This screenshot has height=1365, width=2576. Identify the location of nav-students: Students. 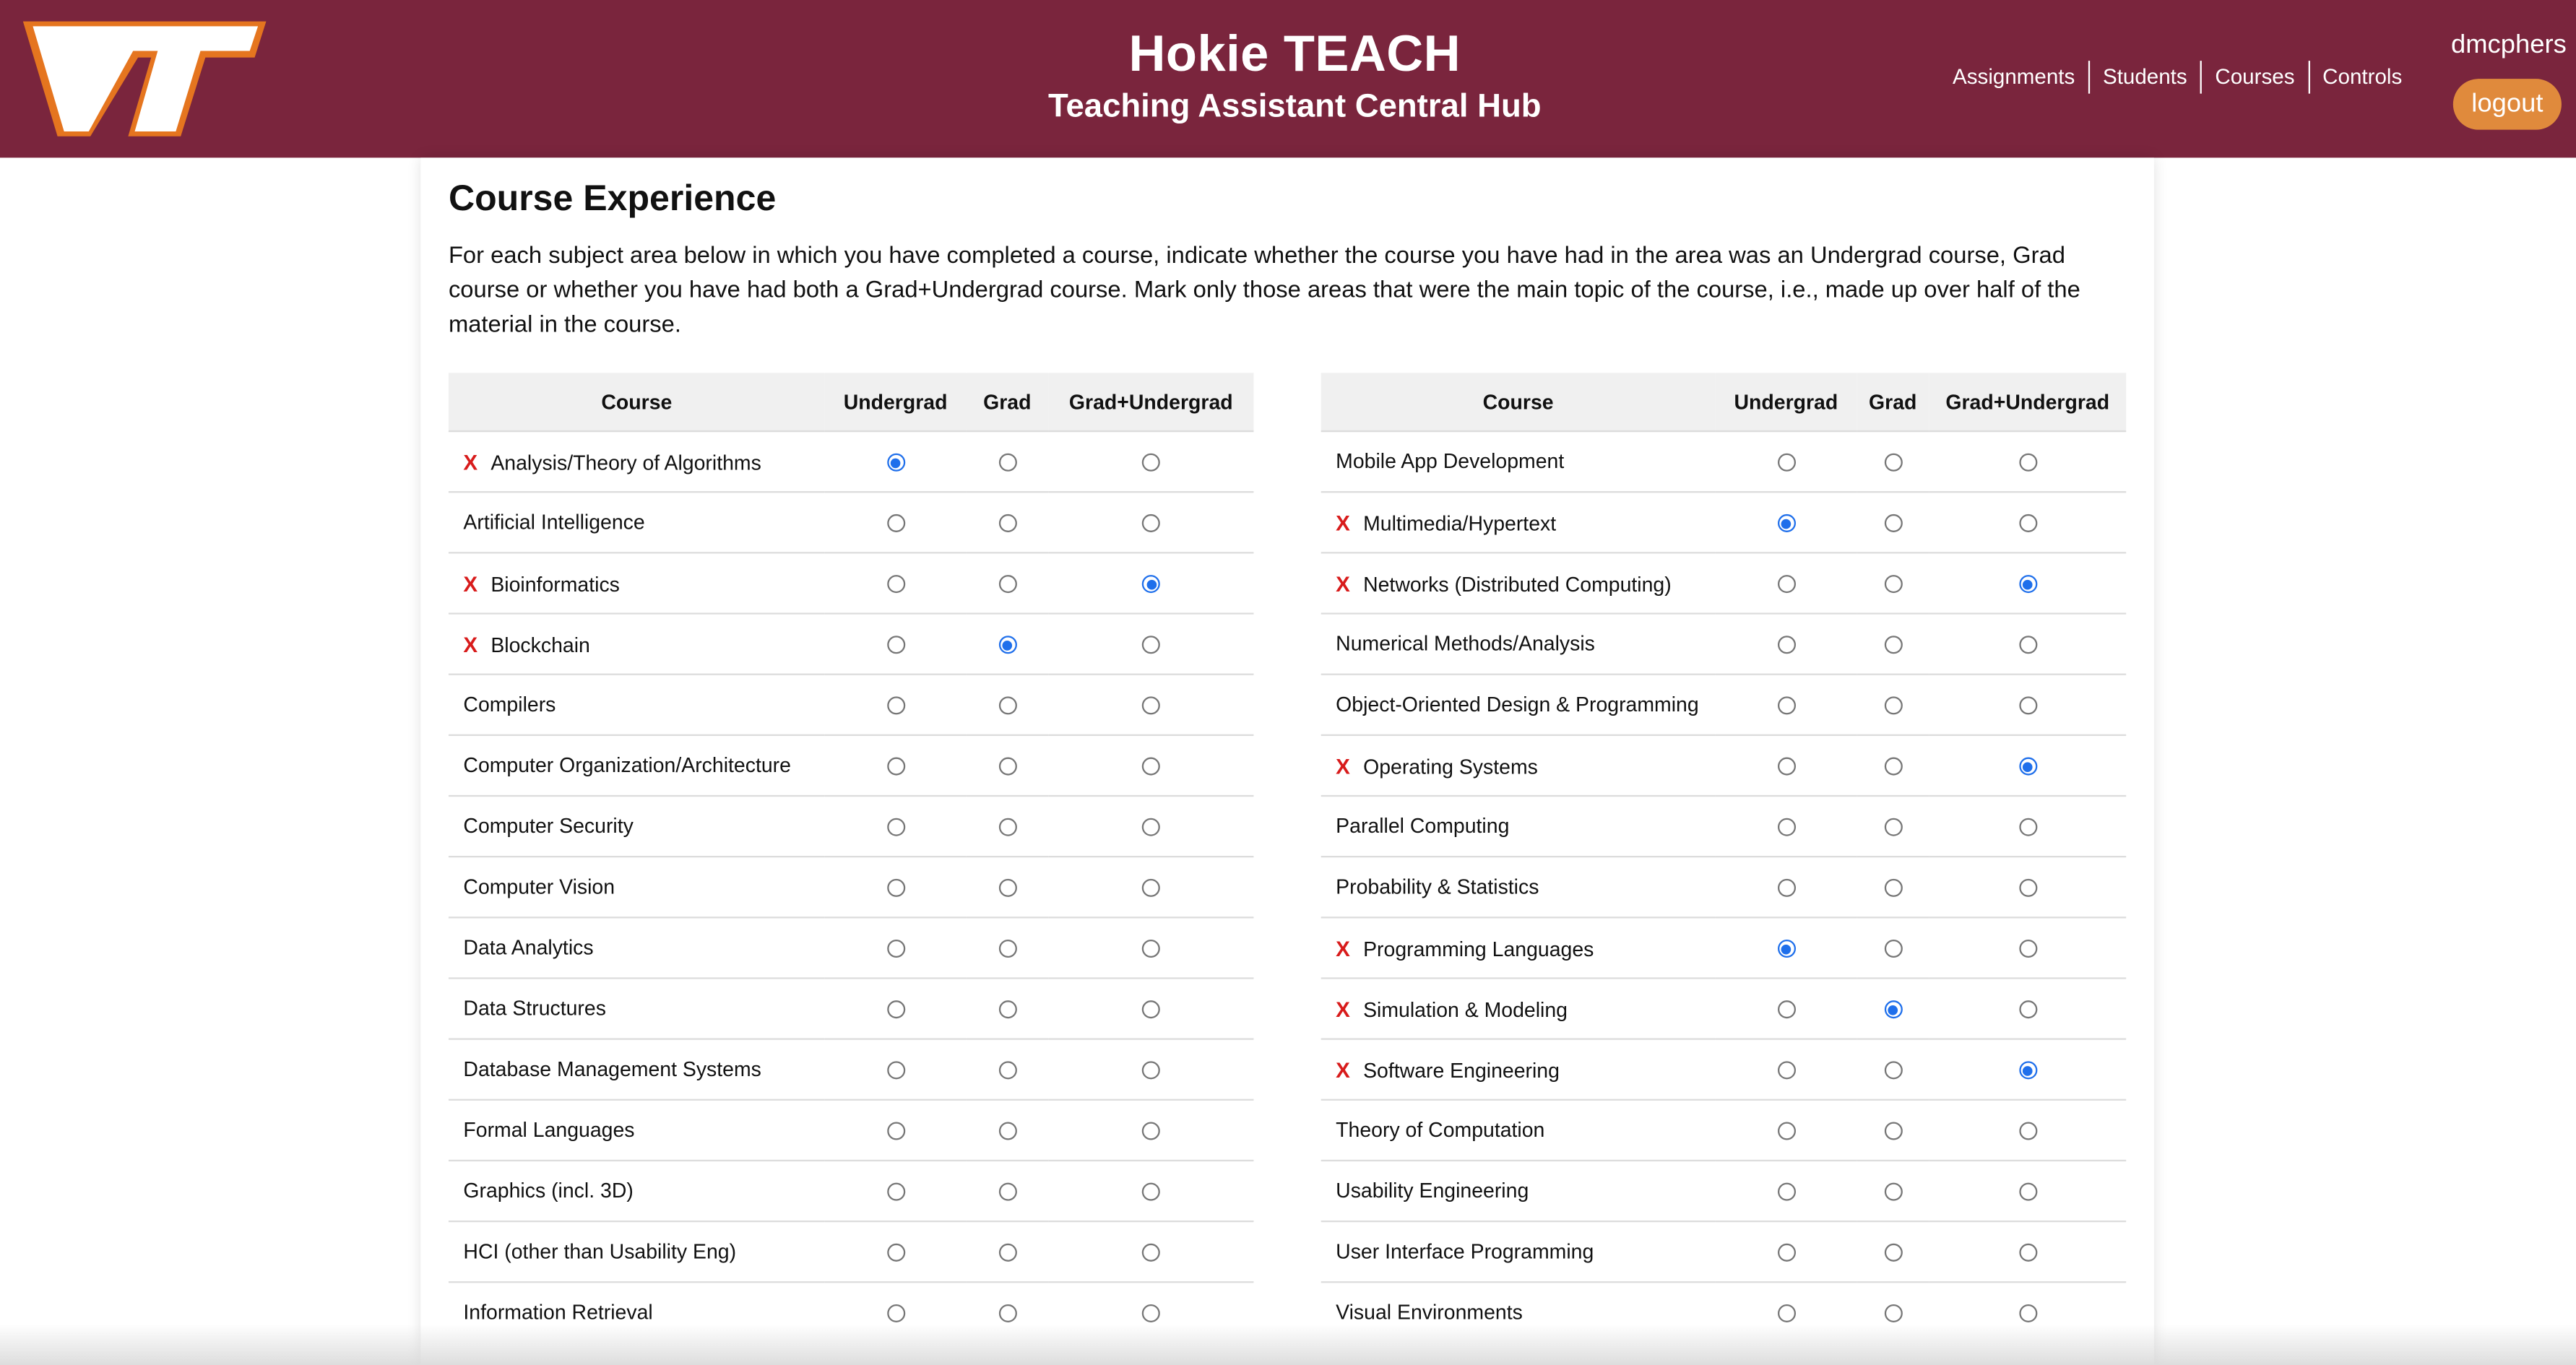
(2144, 77).